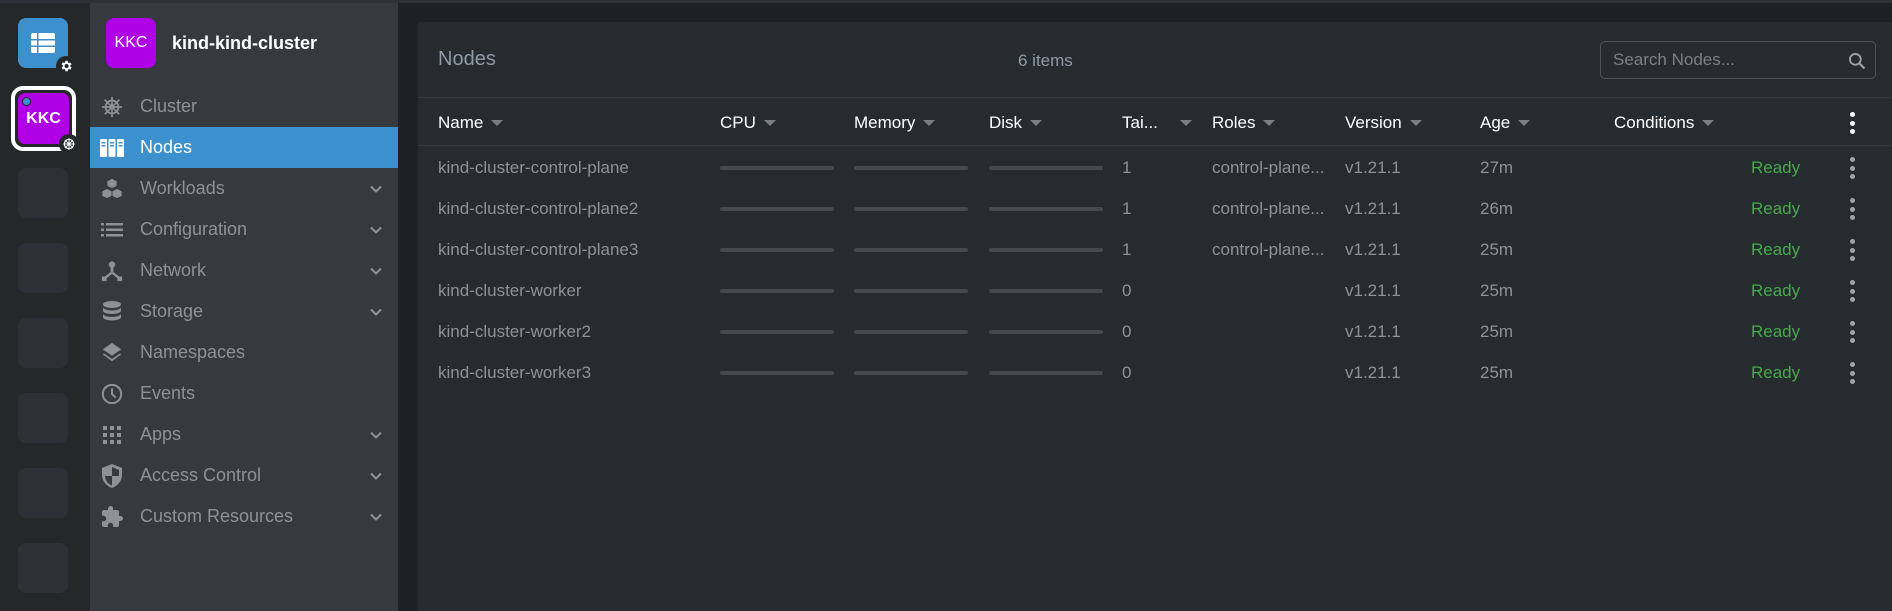  I want to click on column-header-memory: Memory, so click(895, 123).